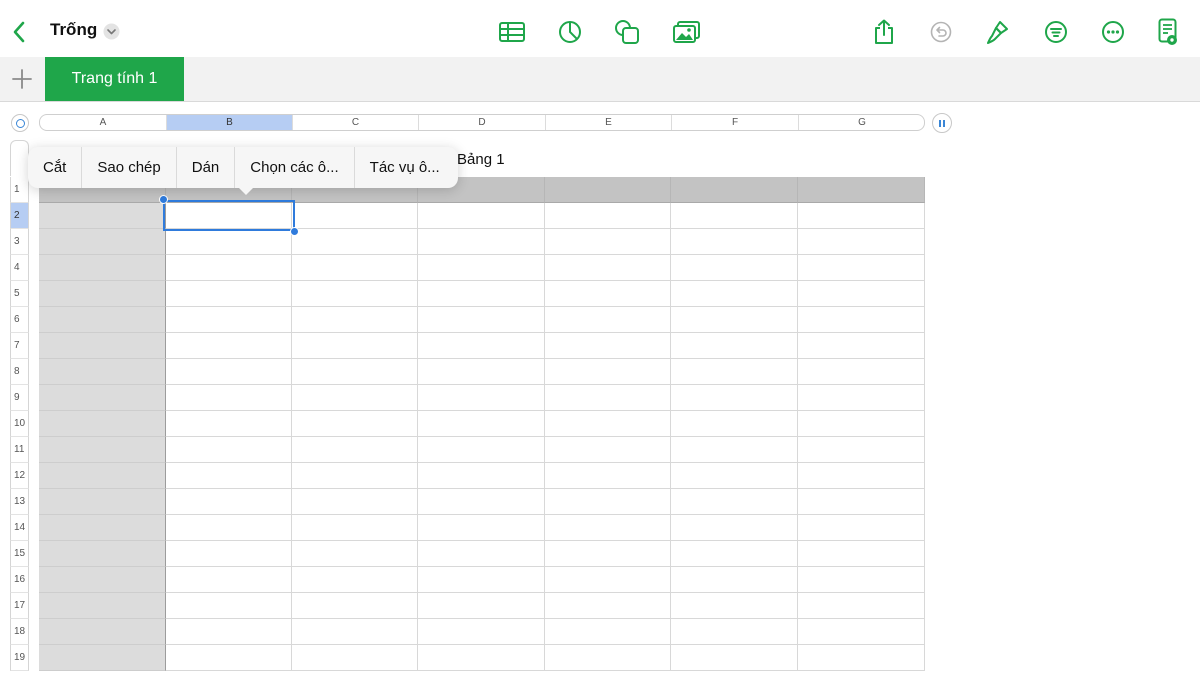 This screenshot has height=675, width=1200. Describe the element at coordinates (861, 190) in the screenshot. I see `table-cell-g1` at that location.